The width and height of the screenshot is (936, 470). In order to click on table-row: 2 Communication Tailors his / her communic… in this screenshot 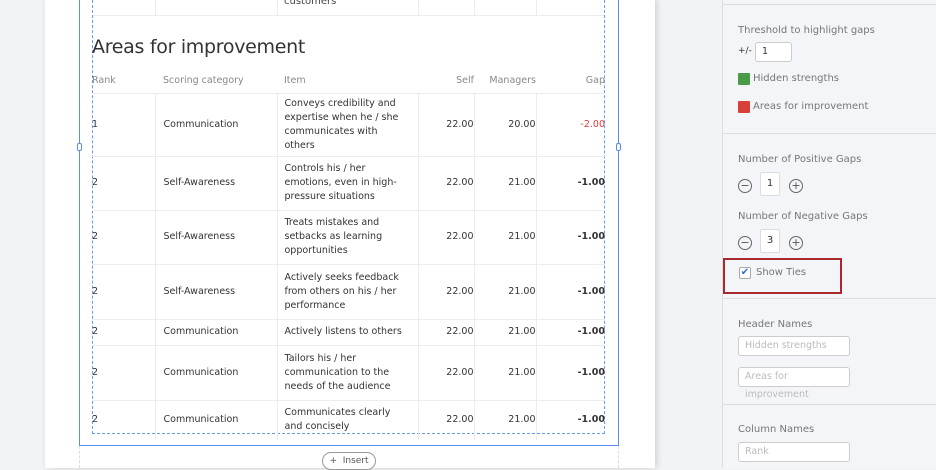, I will do `click(348, 372)`.